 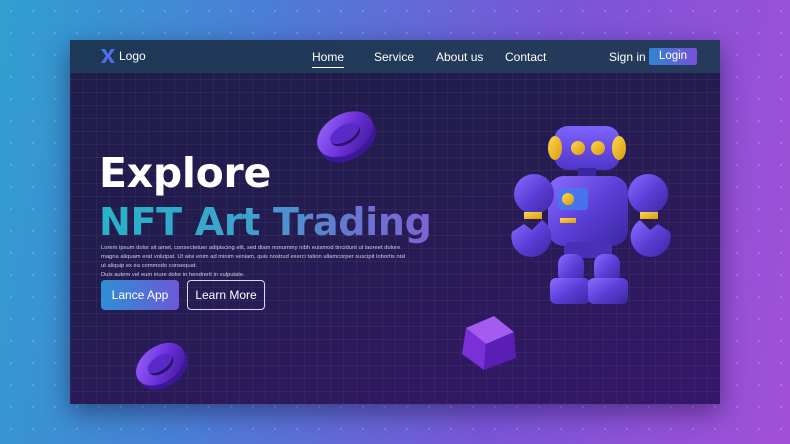 I want to click on hero-title-line-2: NFT Art Trading, so click(x=265, y=222).